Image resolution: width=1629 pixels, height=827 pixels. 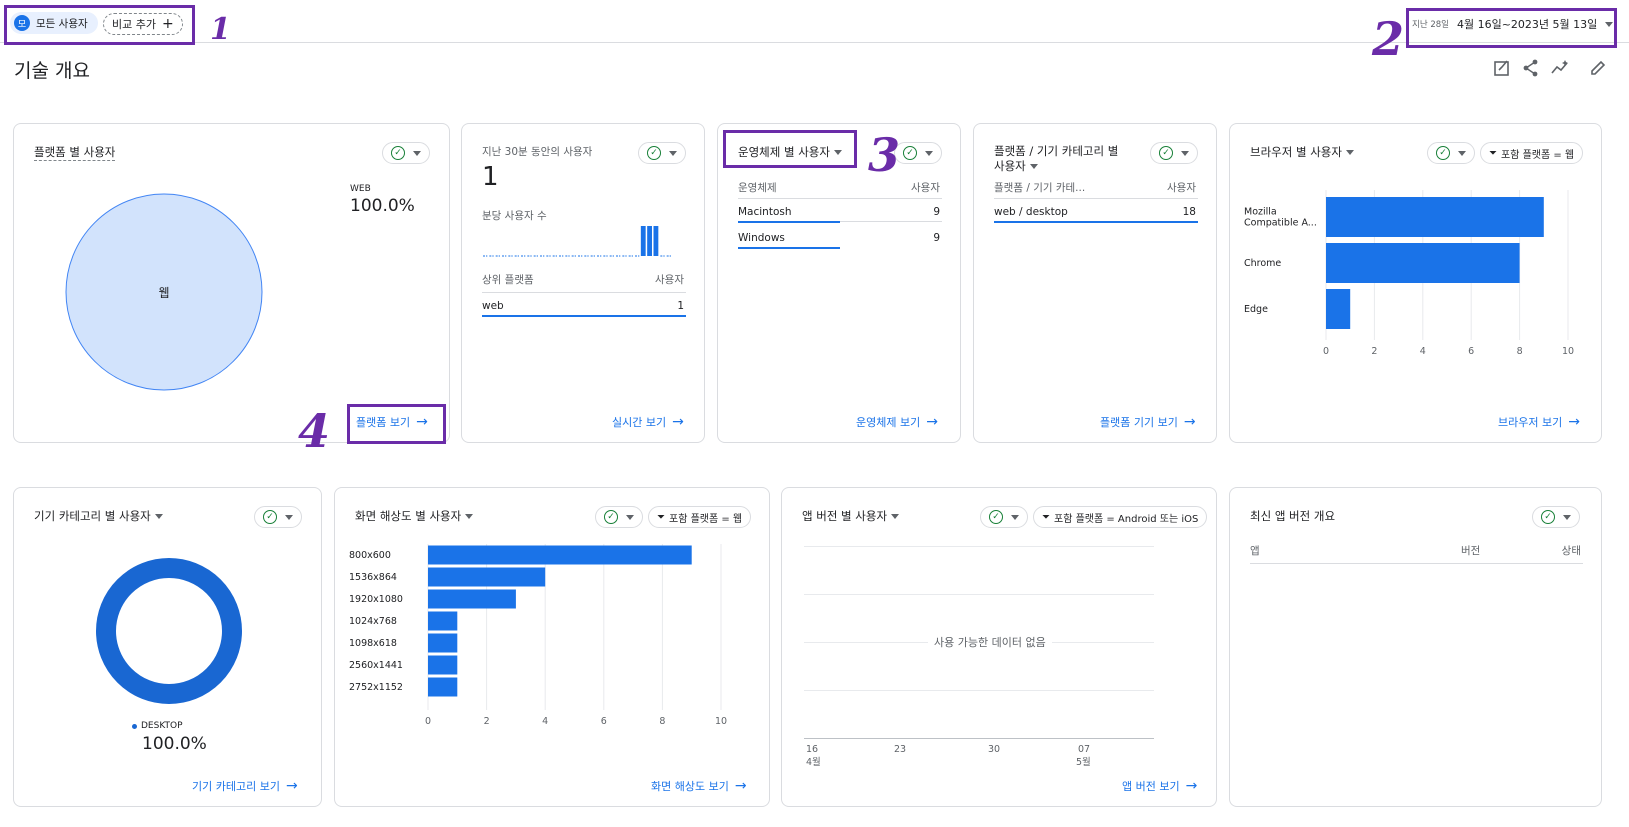 What do you see at coordinates (1415, 647) in the screenshot?
I see `latest-app-version-card: 최신 앱 버전 개요 ✓ 앱 버전 상태` at bounding box center [1415, 647].